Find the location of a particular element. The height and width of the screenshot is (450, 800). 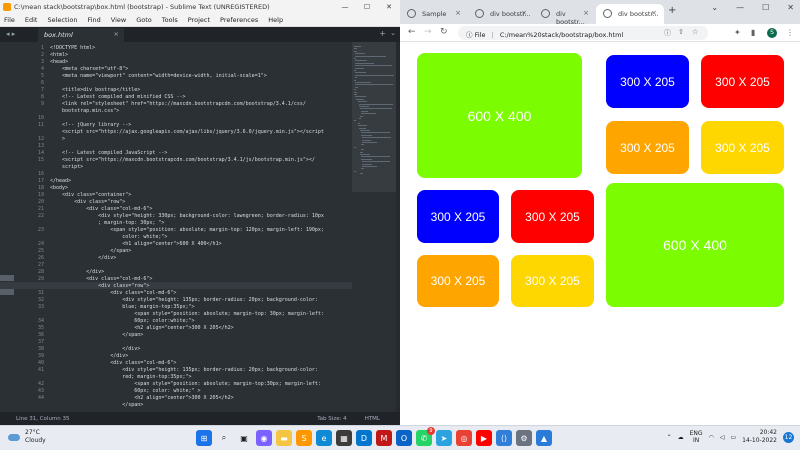

tab-search-icon: ⌄ is located at coordinates (714, 7).